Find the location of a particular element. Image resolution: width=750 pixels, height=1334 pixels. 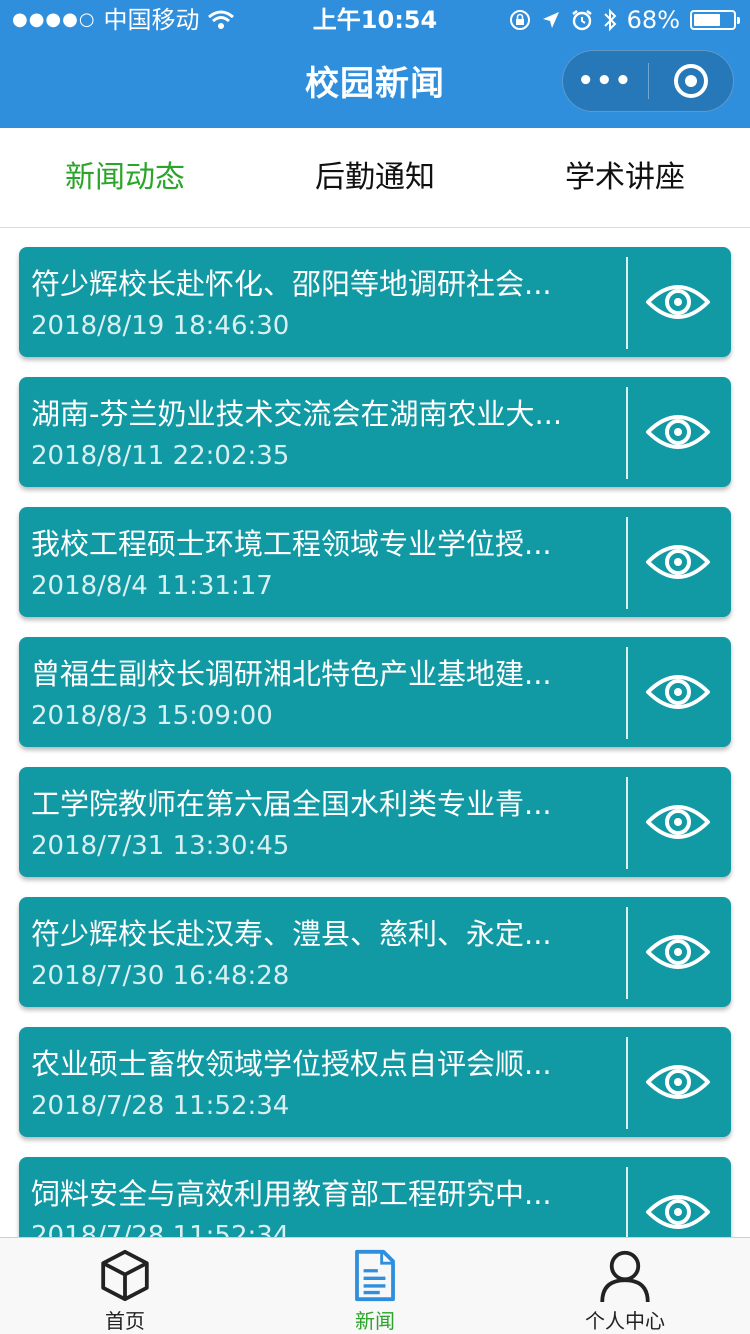

news-card: 我校工程硕士环境工程领域专业学位授... 2018/8/4 11:31:17 is located at coordinates (375, 562).